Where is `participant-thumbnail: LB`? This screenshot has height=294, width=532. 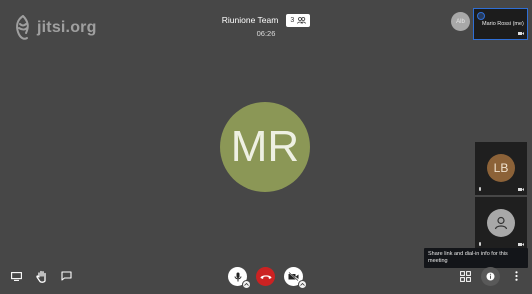 participant-thumbnail: LB is located at coordinates (501, 168).